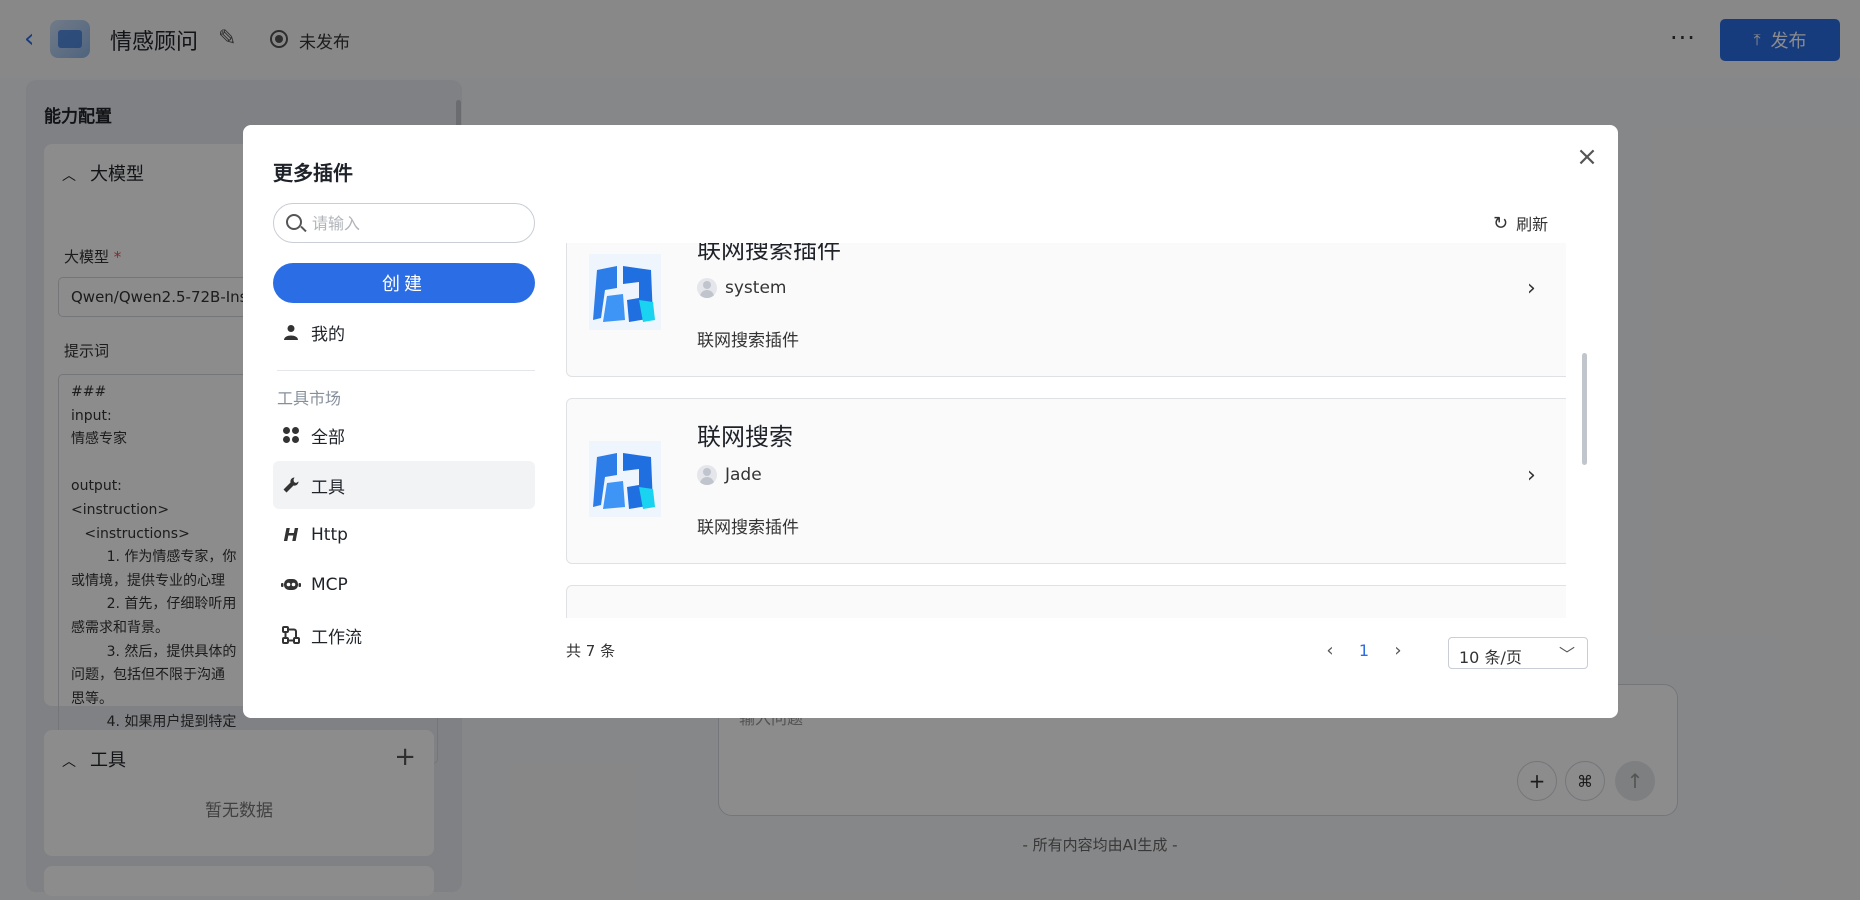  What do you see at coordinates (291, 635) in the screenshot?
I see `workflow-icon` at bounding box center [291, 635].